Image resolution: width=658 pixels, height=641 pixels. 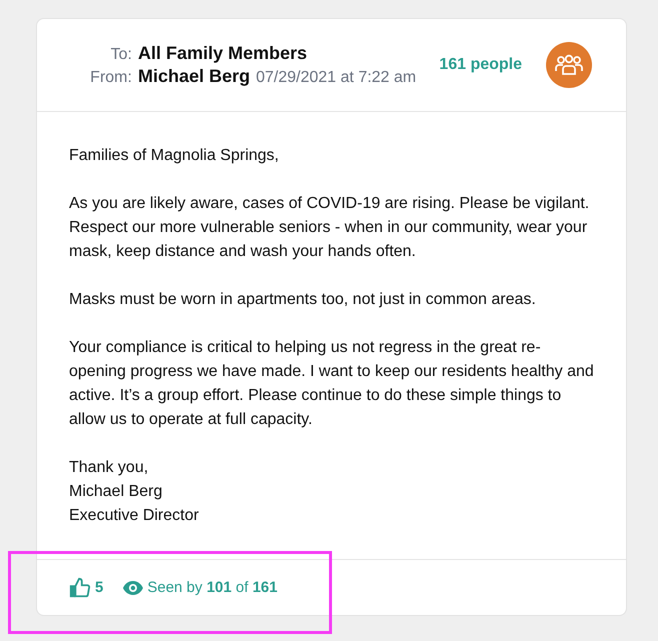 I want to click on message-paragraph: Families of Magnolia Springs,, so click(x=174, y=156).